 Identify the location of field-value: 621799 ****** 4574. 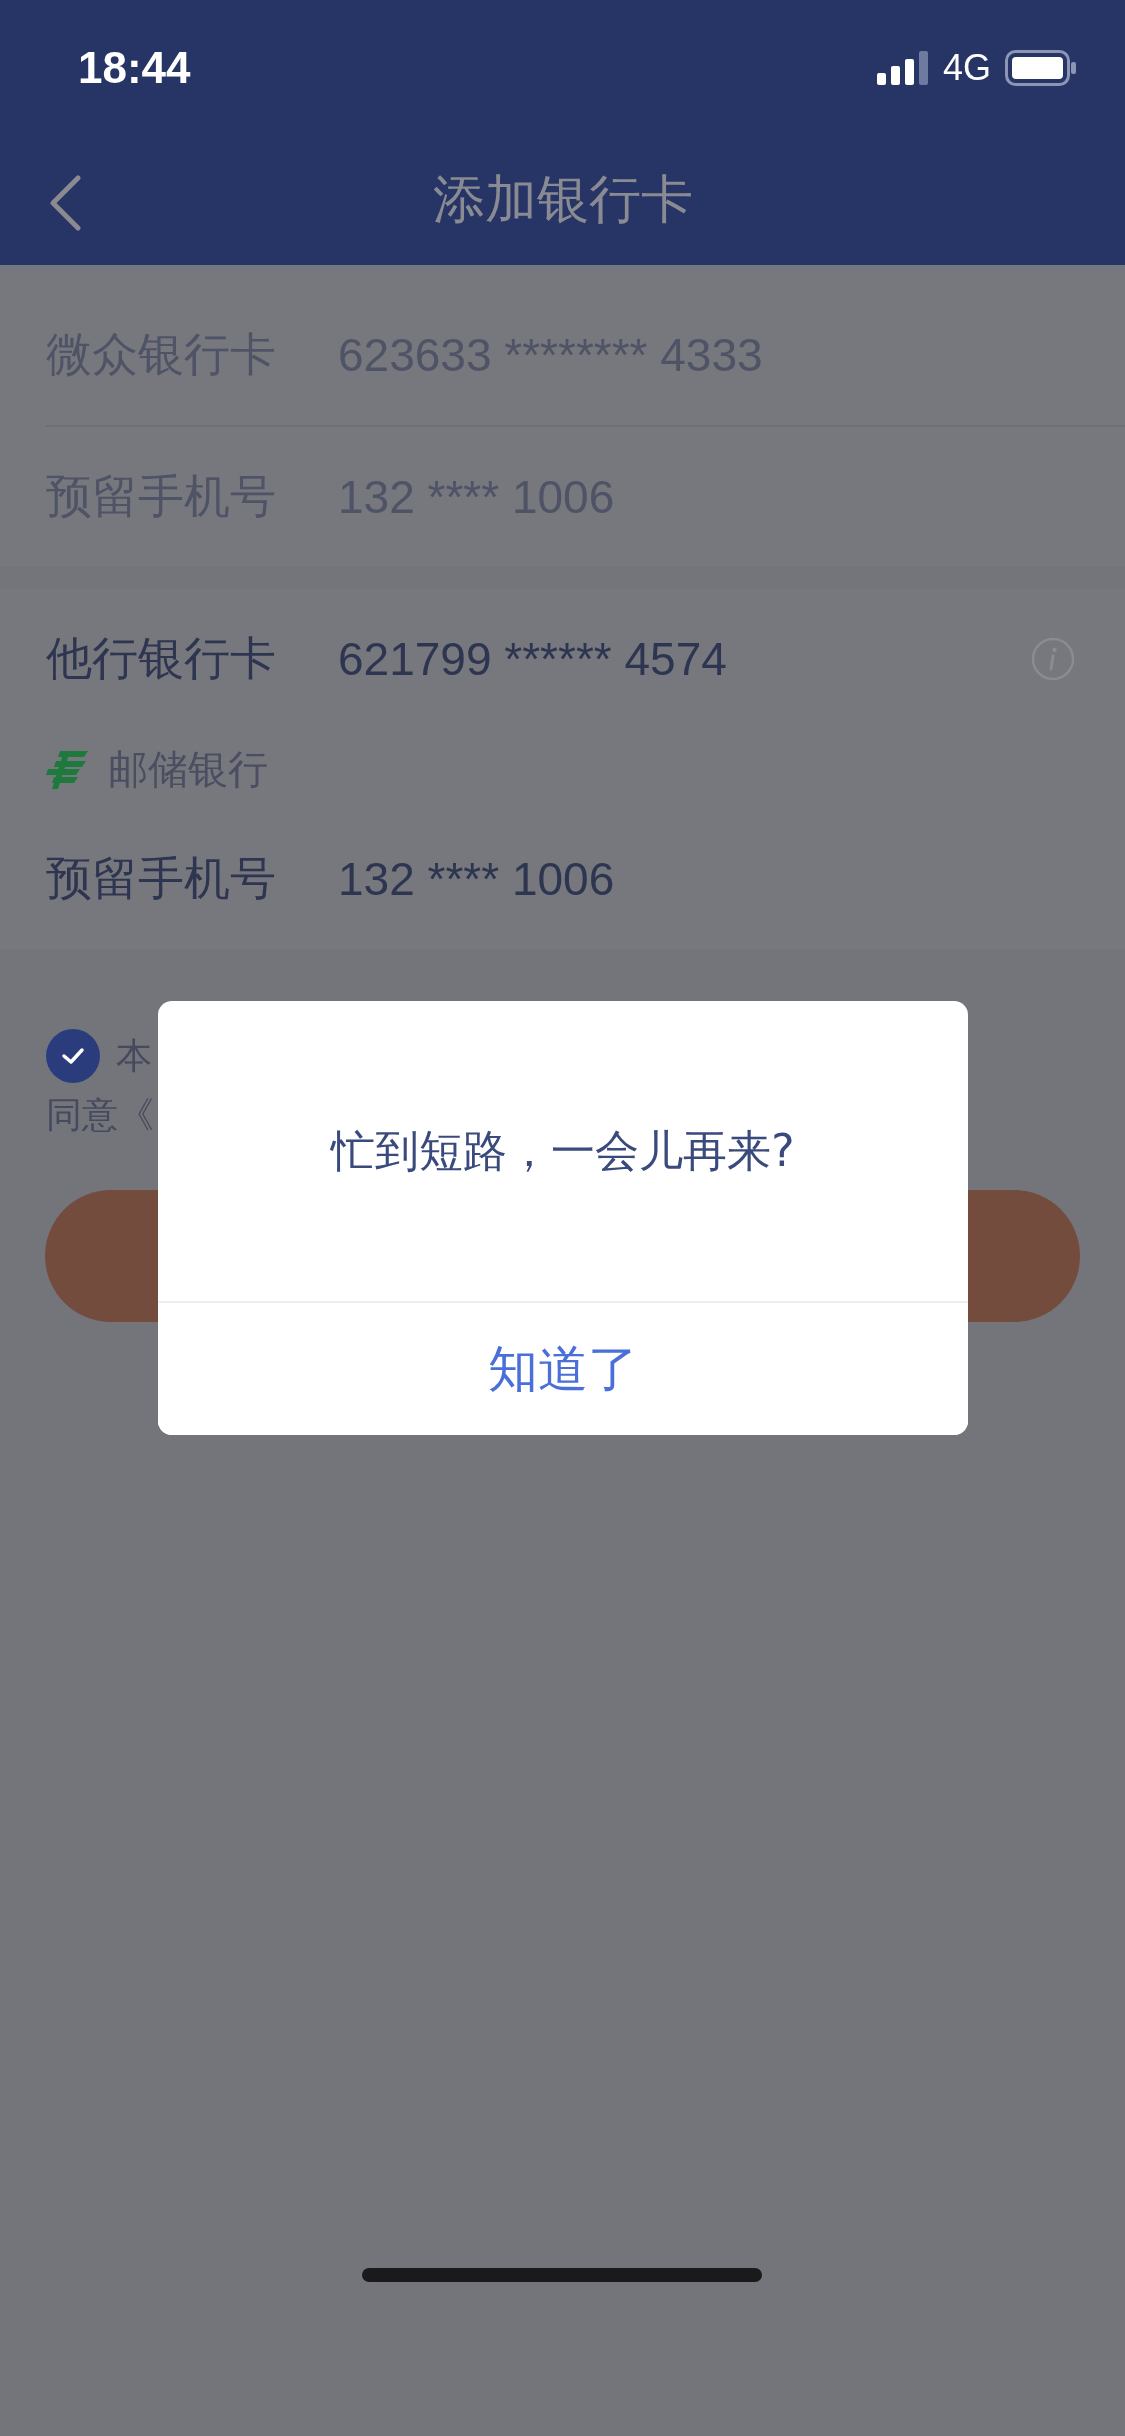
(533, 659).